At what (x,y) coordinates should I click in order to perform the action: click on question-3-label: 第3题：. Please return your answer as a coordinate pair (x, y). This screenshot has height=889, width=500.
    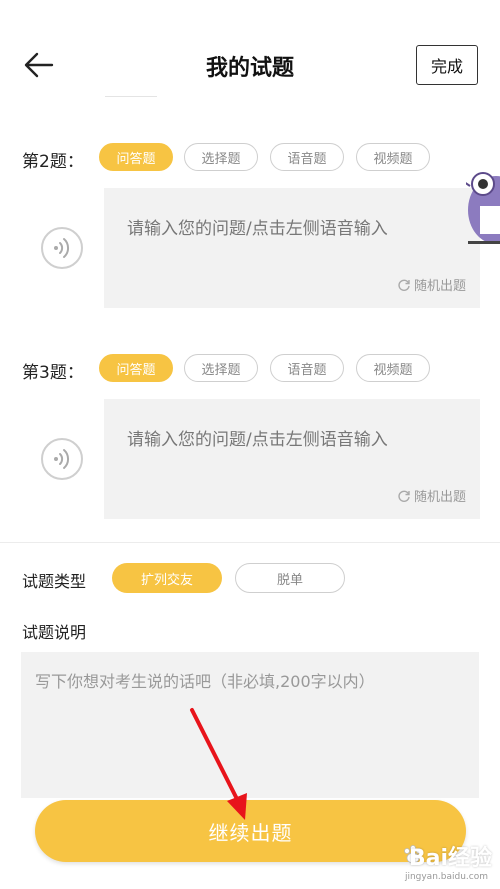
    Looking at the image, I should click on (53, 373).